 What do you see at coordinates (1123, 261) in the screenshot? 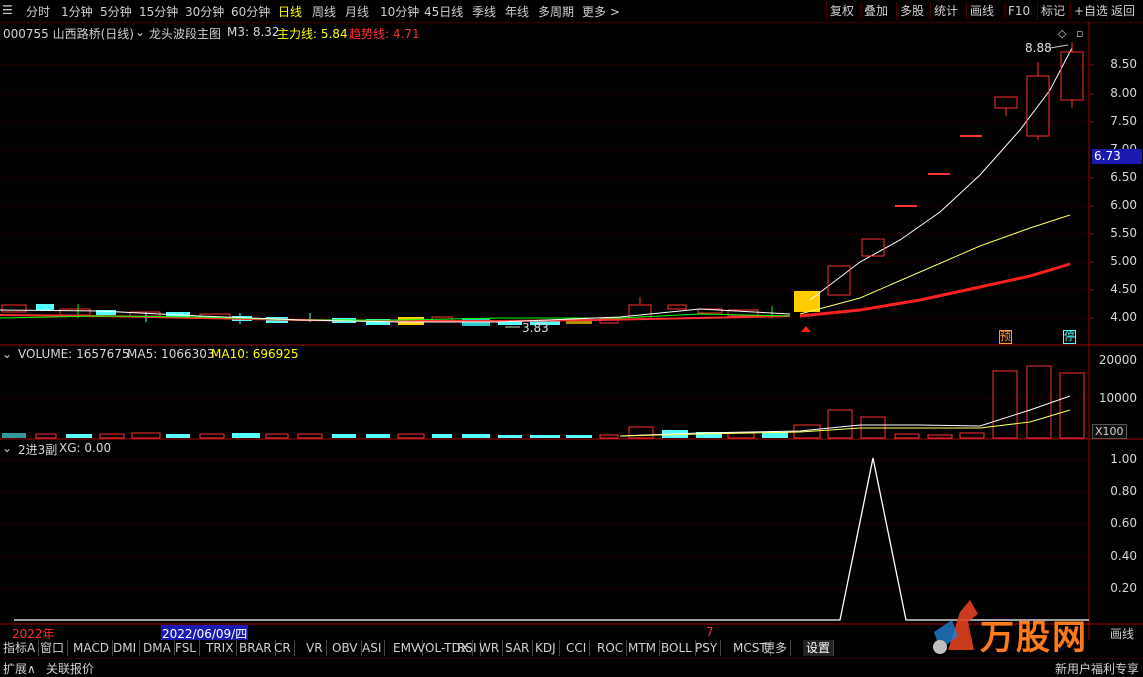
I see `price-tick-label: 5.00` at bounding box center [1123, 261].